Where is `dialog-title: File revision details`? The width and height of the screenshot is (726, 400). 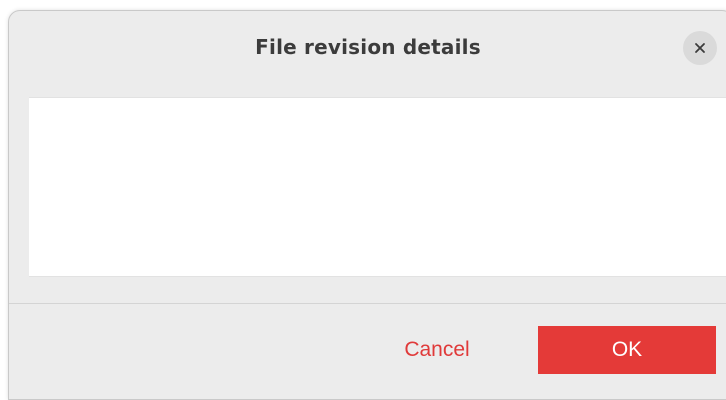
dialog-title: File revision details is located at coordinates (368, 47).